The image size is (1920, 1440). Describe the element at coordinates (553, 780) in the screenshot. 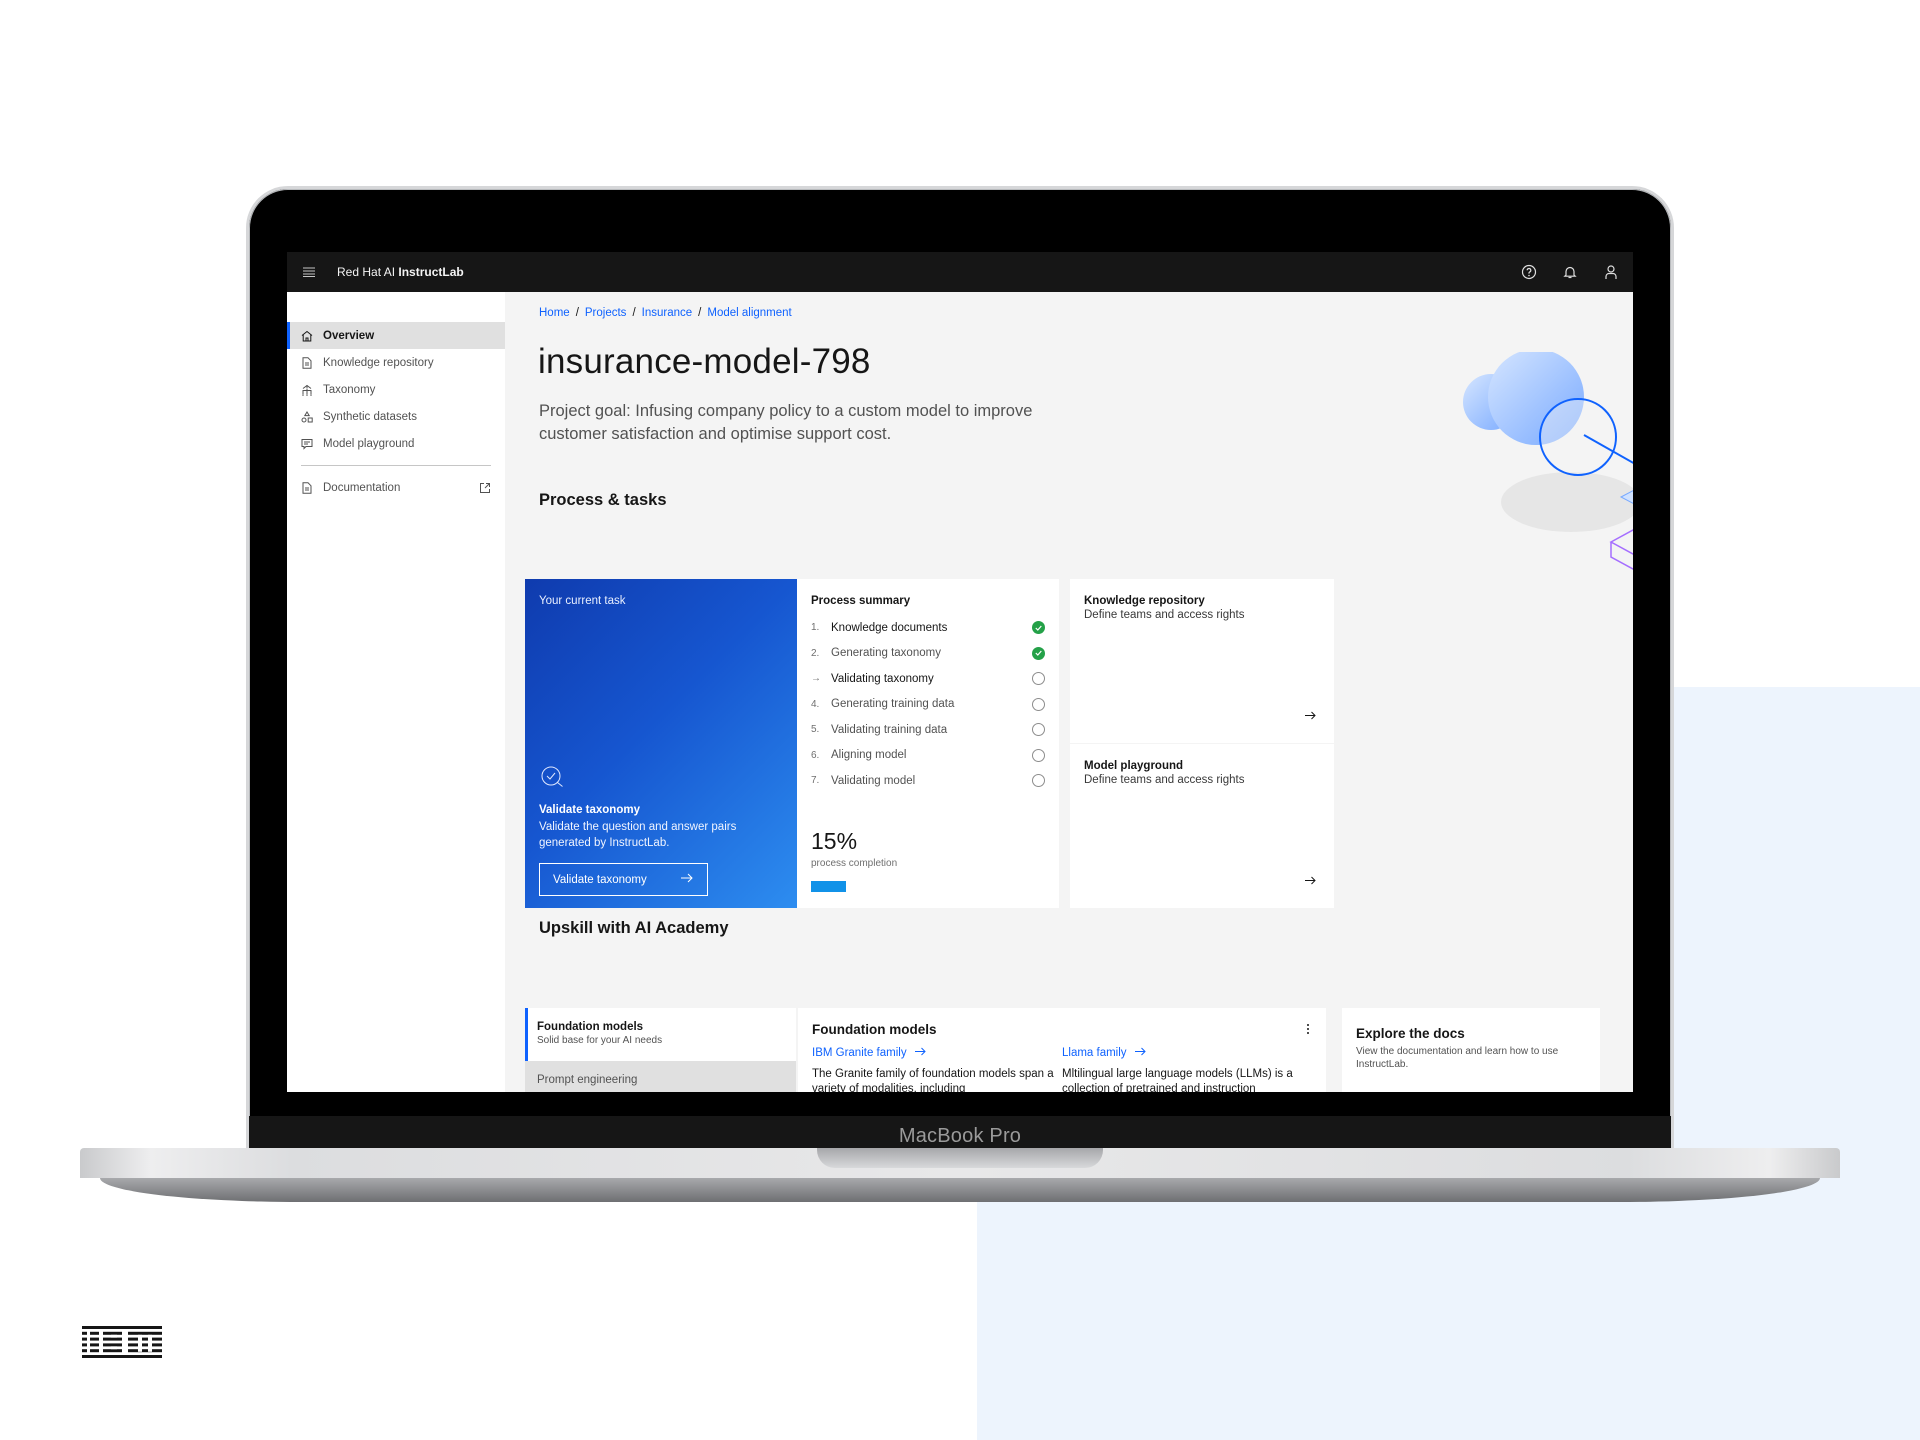

I see `validate-search-icon` at that location.